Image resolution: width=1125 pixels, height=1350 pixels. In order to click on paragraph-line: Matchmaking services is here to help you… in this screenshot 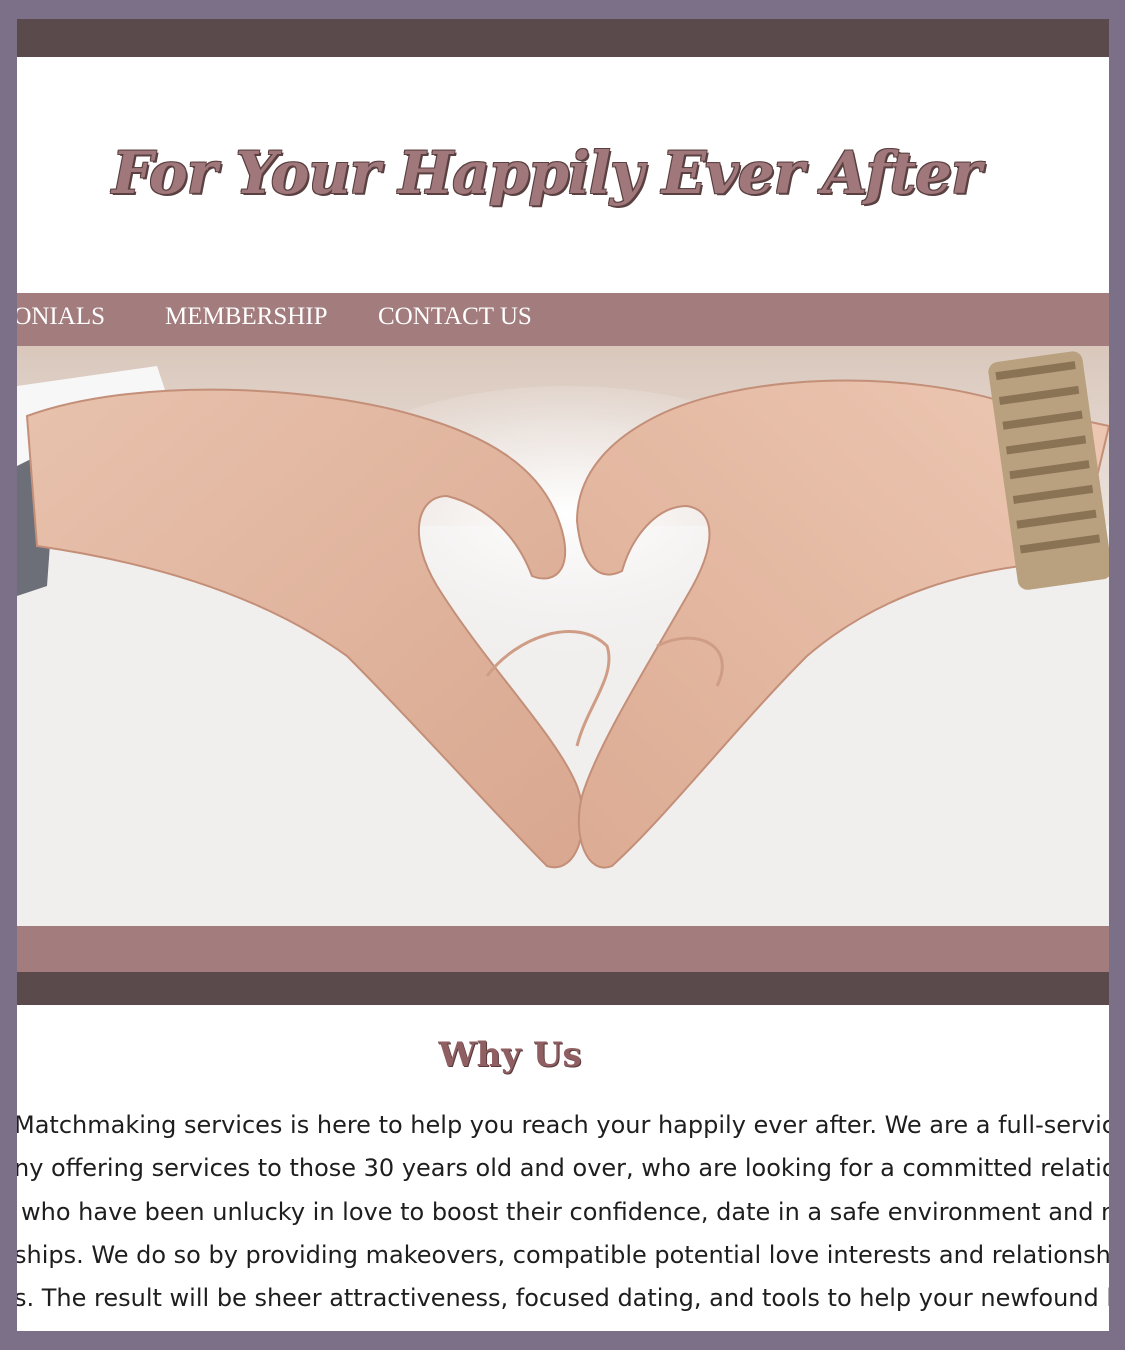, I will do `click(563, 1125)`.